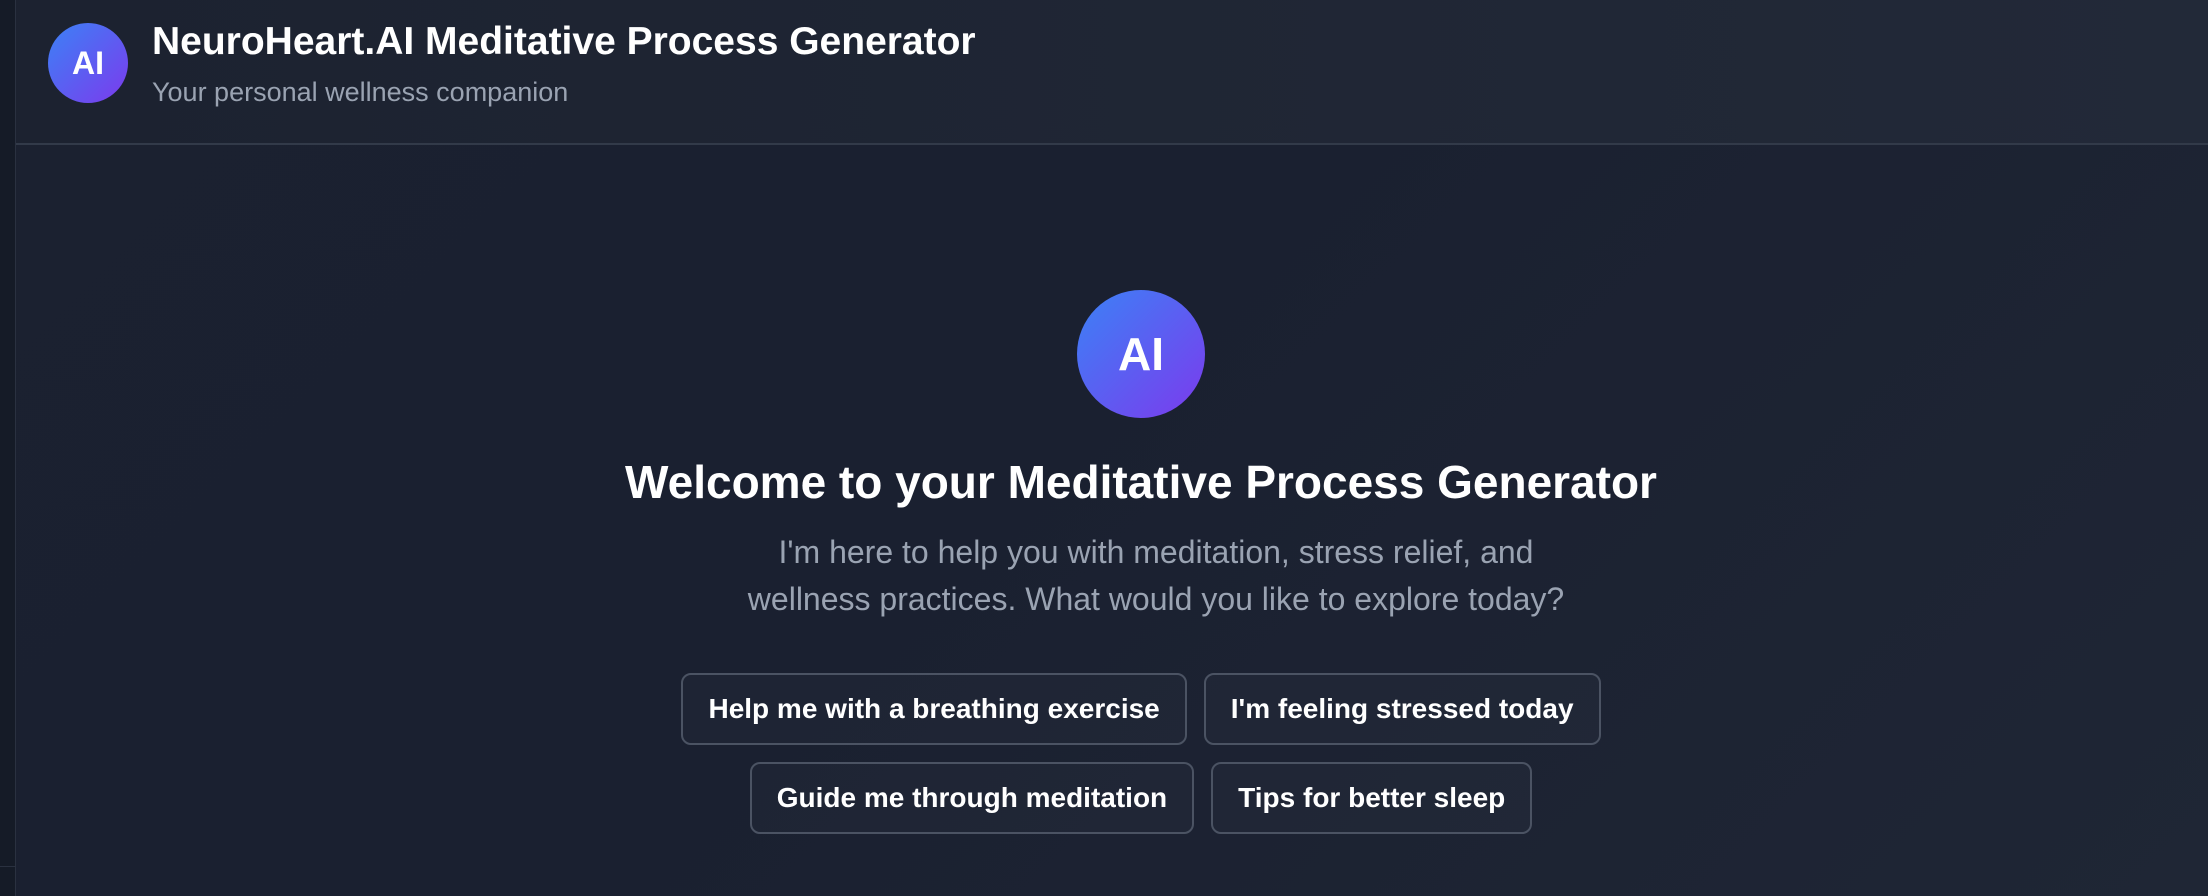 Image resolution: width=2208 pixels, height=896 pixels. What do you see at coordinates (1402, 709) in the screenshot?
I see `suggestion-feeling-stressed-button: I'm feeling stressed today` at bounding box center [1402, 709].